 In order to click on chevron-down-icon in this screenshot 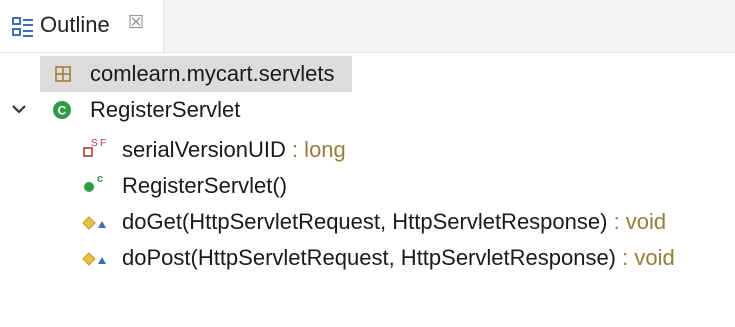, I will do `click(19, 109)`.